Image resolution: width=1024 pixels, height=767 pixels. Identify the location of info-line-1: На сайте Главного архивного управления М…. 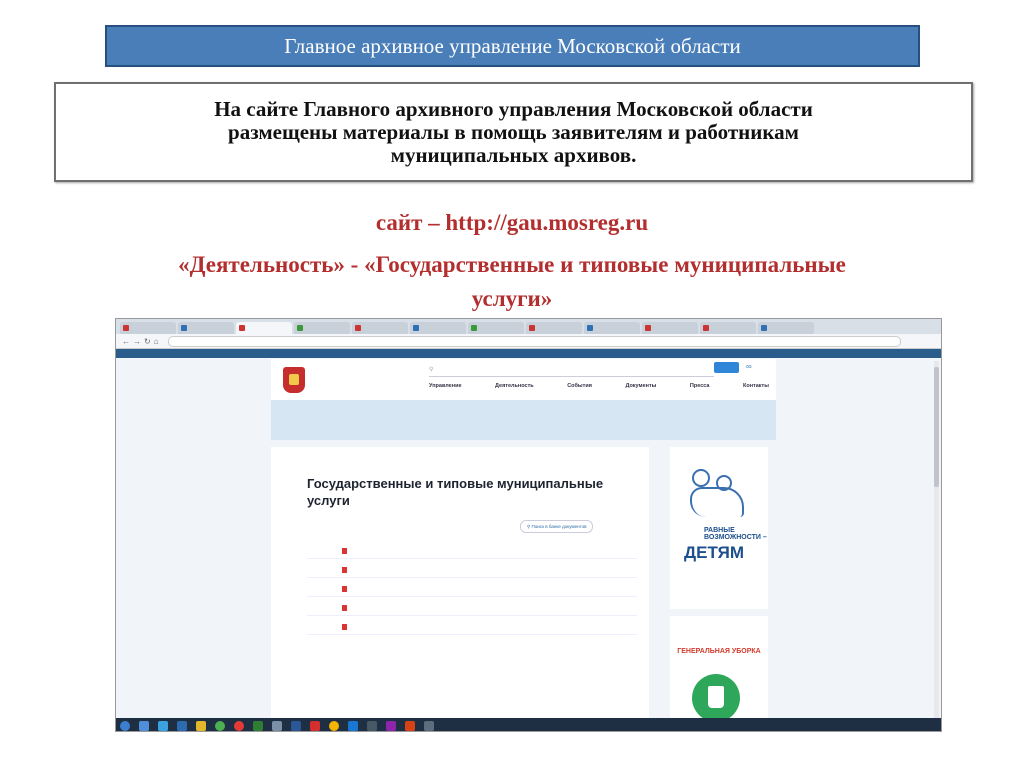
(513, 108).